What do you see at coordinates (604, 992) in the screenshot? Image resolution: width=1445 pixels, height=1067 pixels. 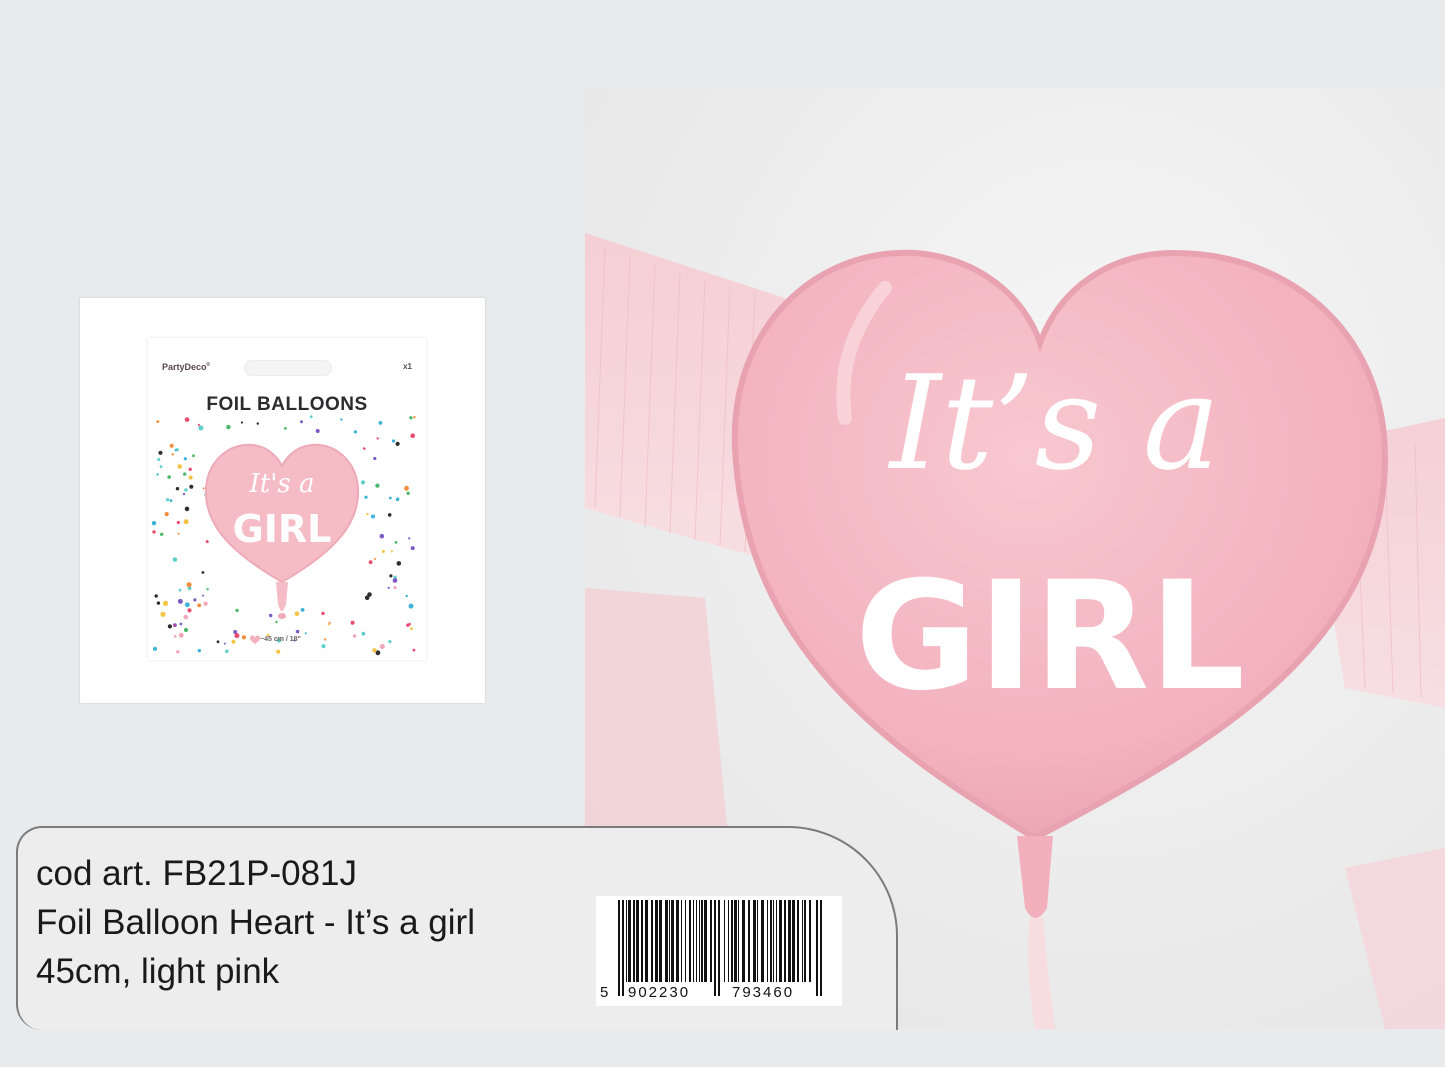 I see `barcode-first-digit: 5` at bounding box center [604, 992].